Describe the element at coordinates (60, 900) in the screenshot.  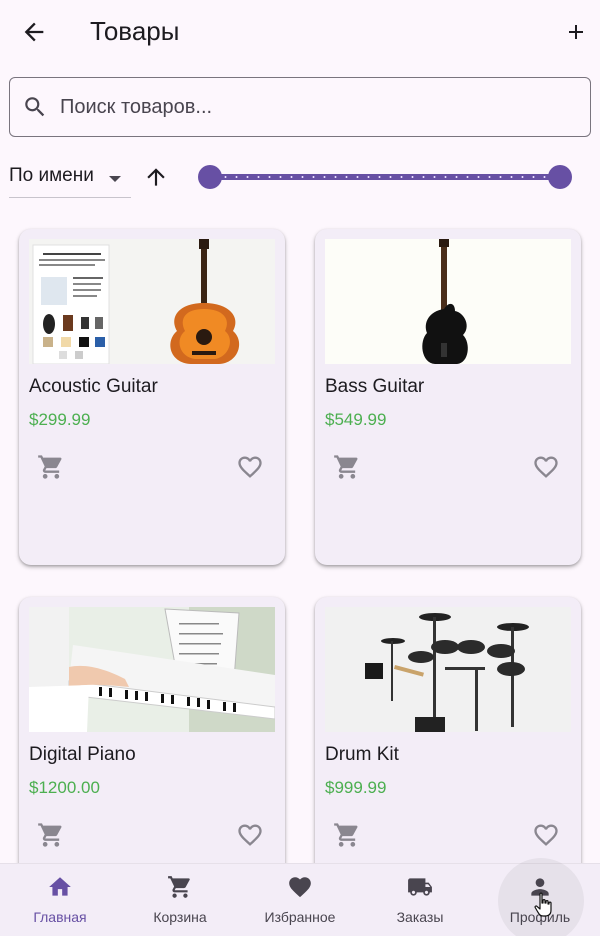
I see `nav-item-home: Главная` at that location.